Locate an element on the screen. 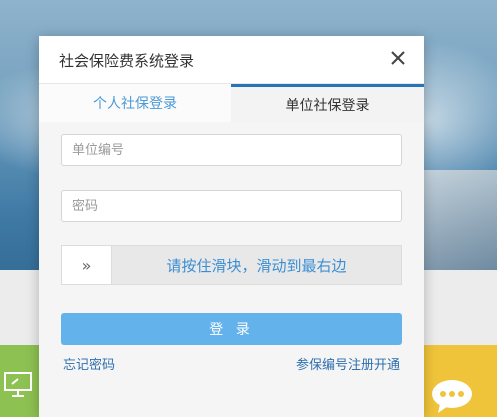  slider-instruction: 请按住滑块，滑动到最右边 is located at coordinates (256, 265).